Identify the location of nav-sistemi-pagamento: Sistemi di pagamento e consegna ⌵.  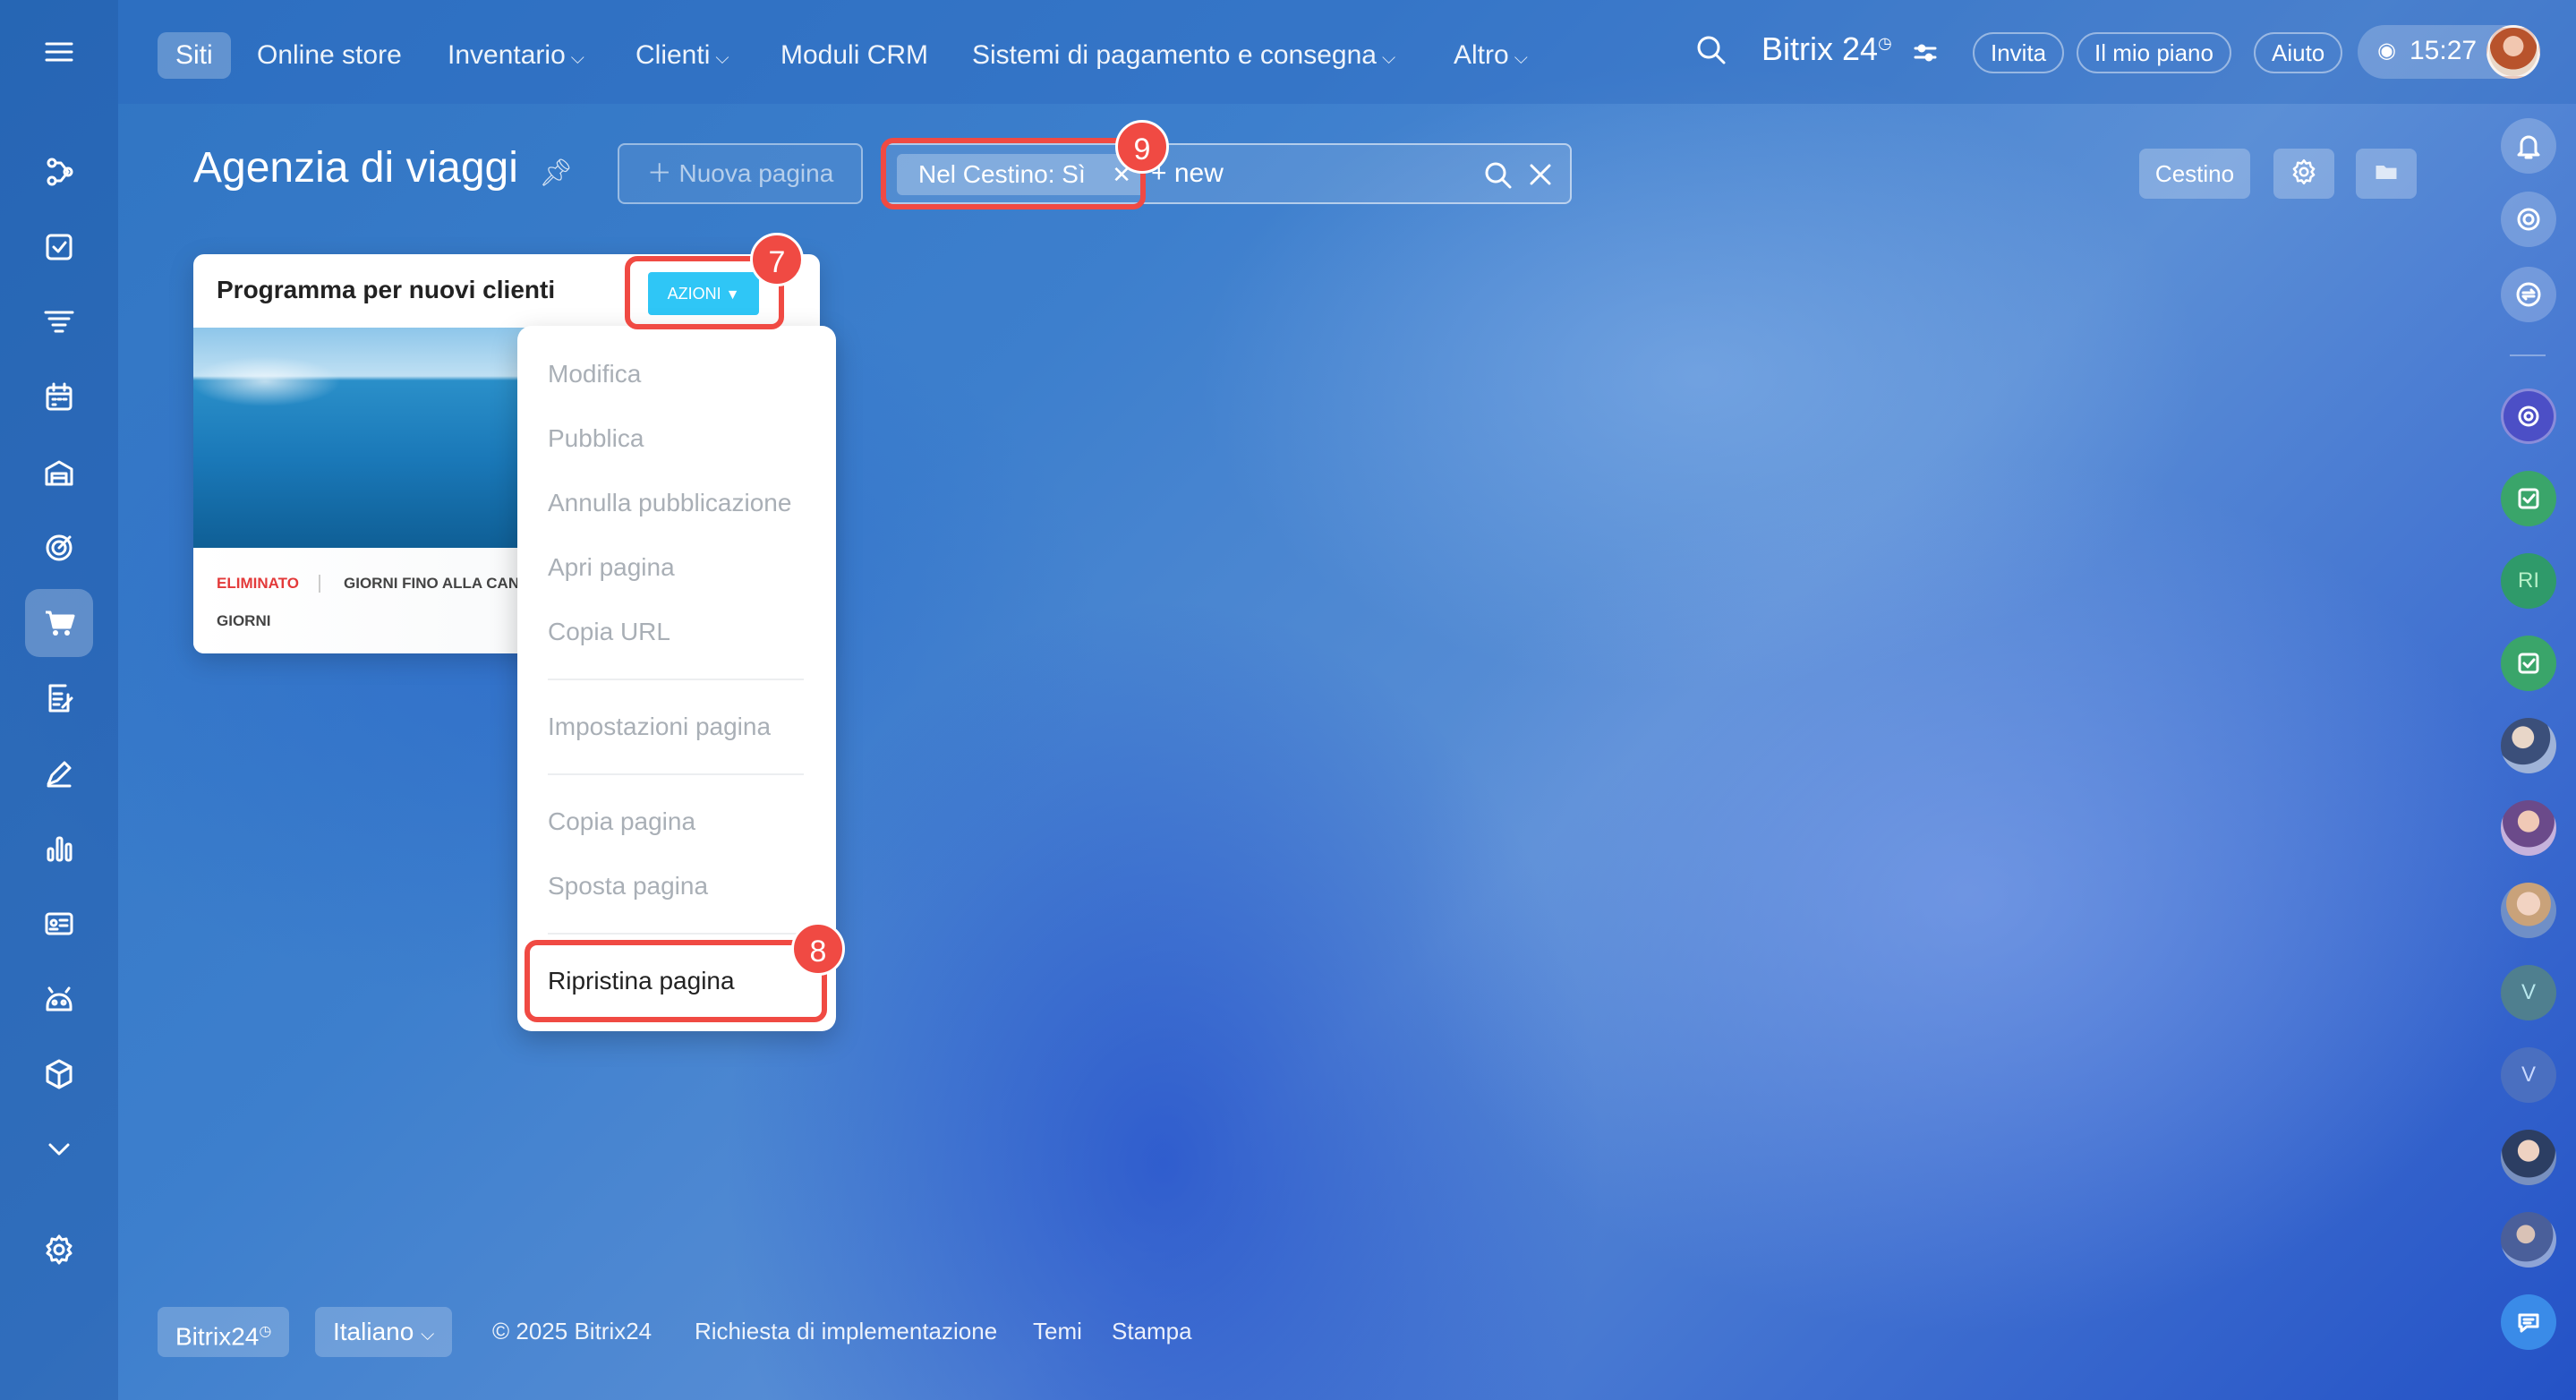
(1183, 55).